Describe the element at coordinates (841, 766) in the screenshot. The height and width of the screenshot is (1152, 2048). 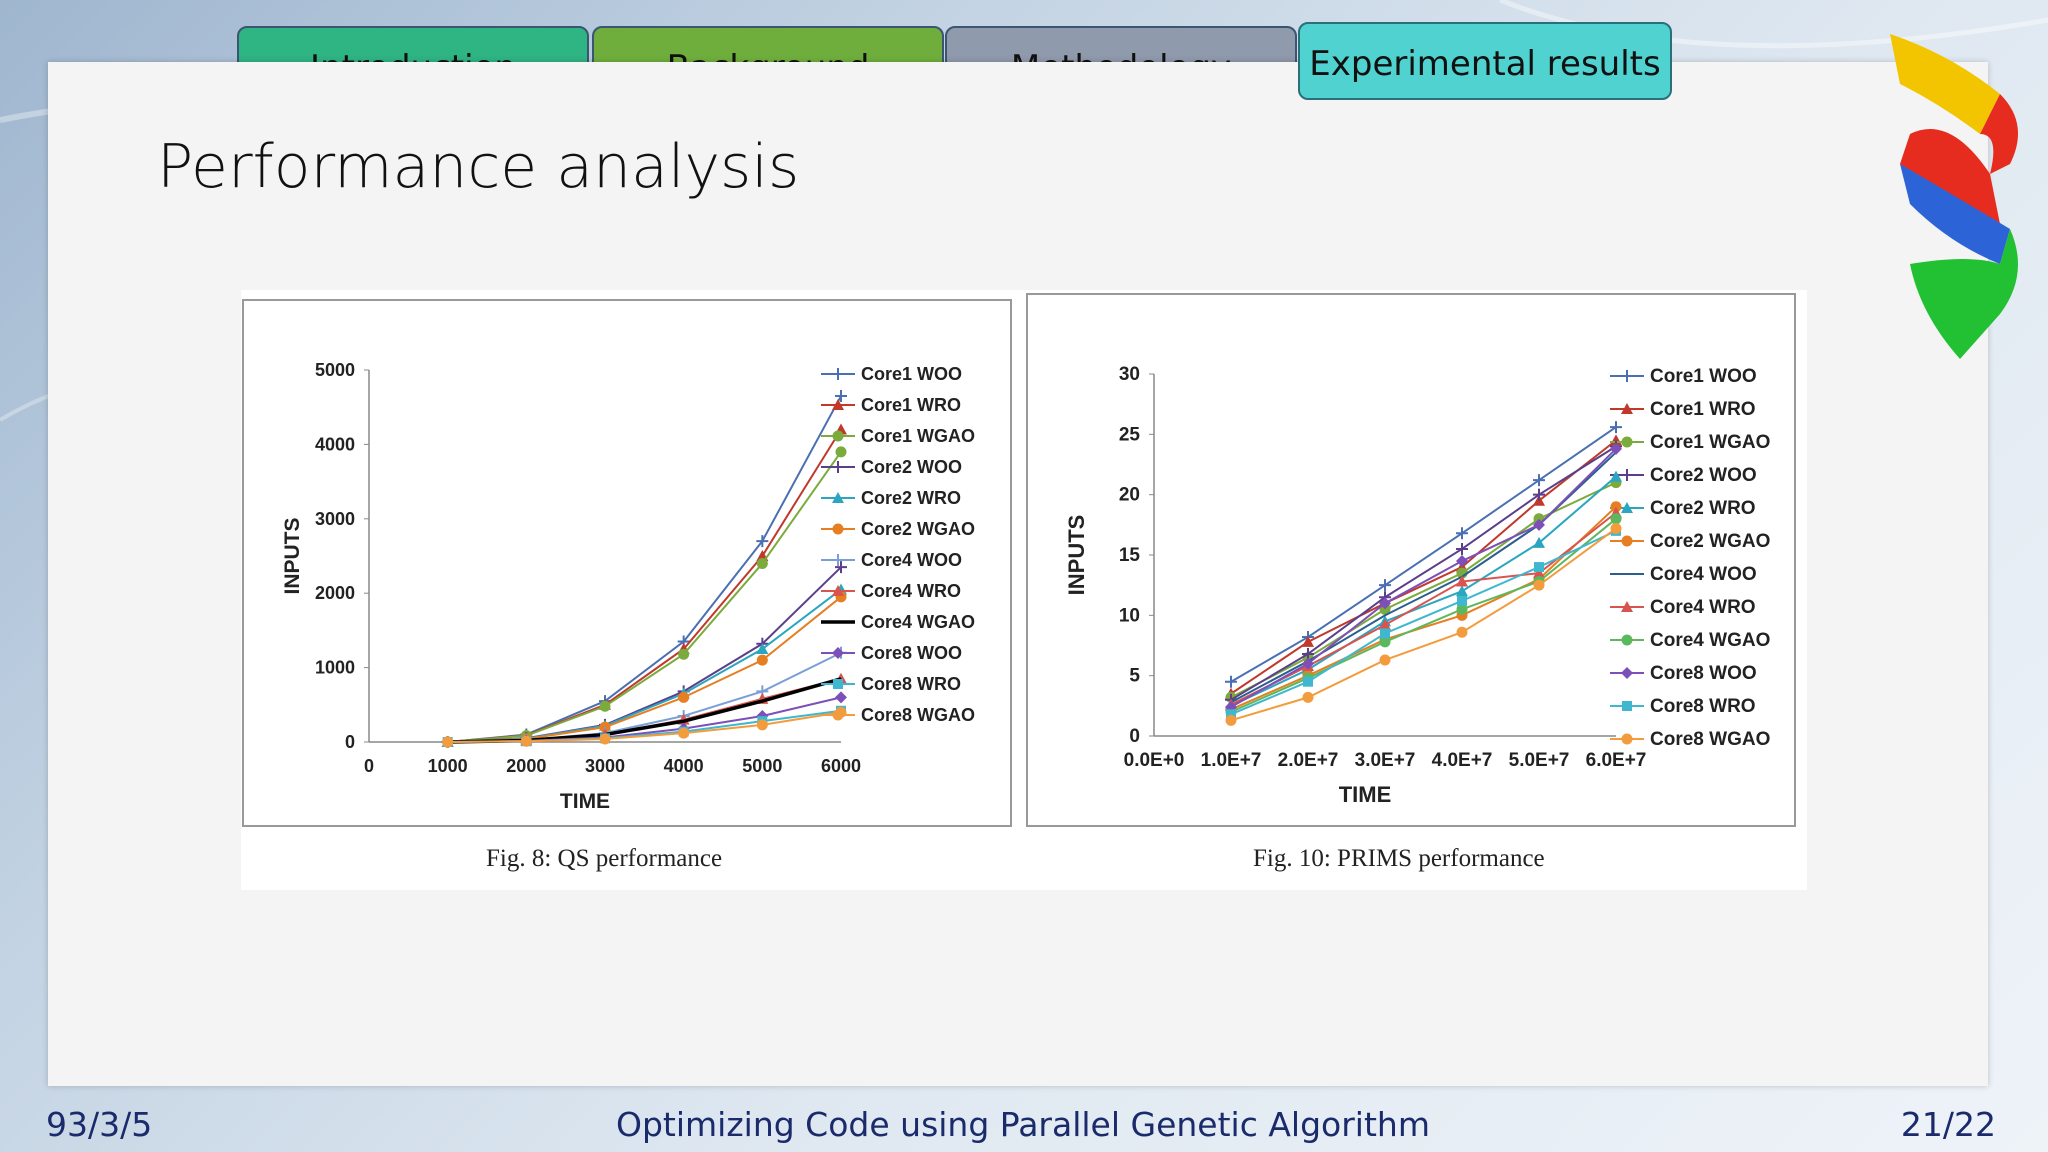
I see `x-tick-label: 6000` at that location.